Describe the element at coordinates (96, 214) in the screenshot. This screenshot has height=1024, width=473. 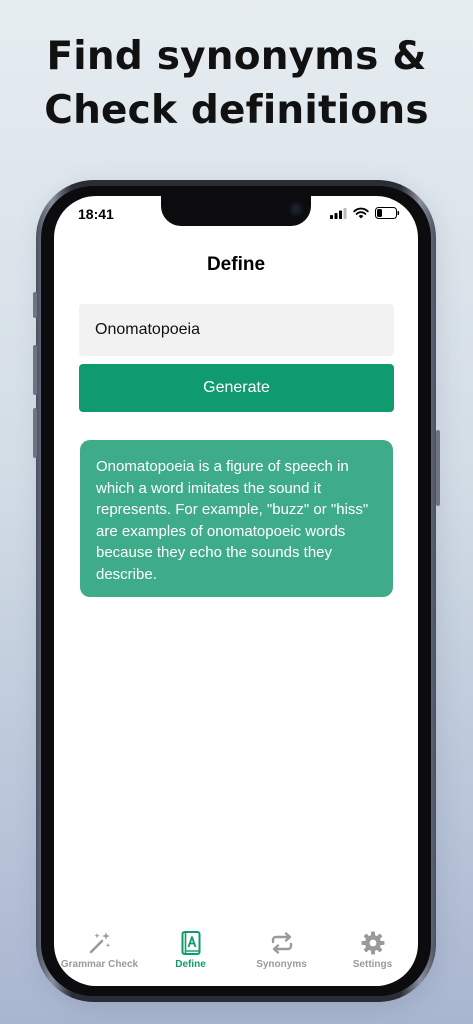
I see `status-time: 18:41` at that location.